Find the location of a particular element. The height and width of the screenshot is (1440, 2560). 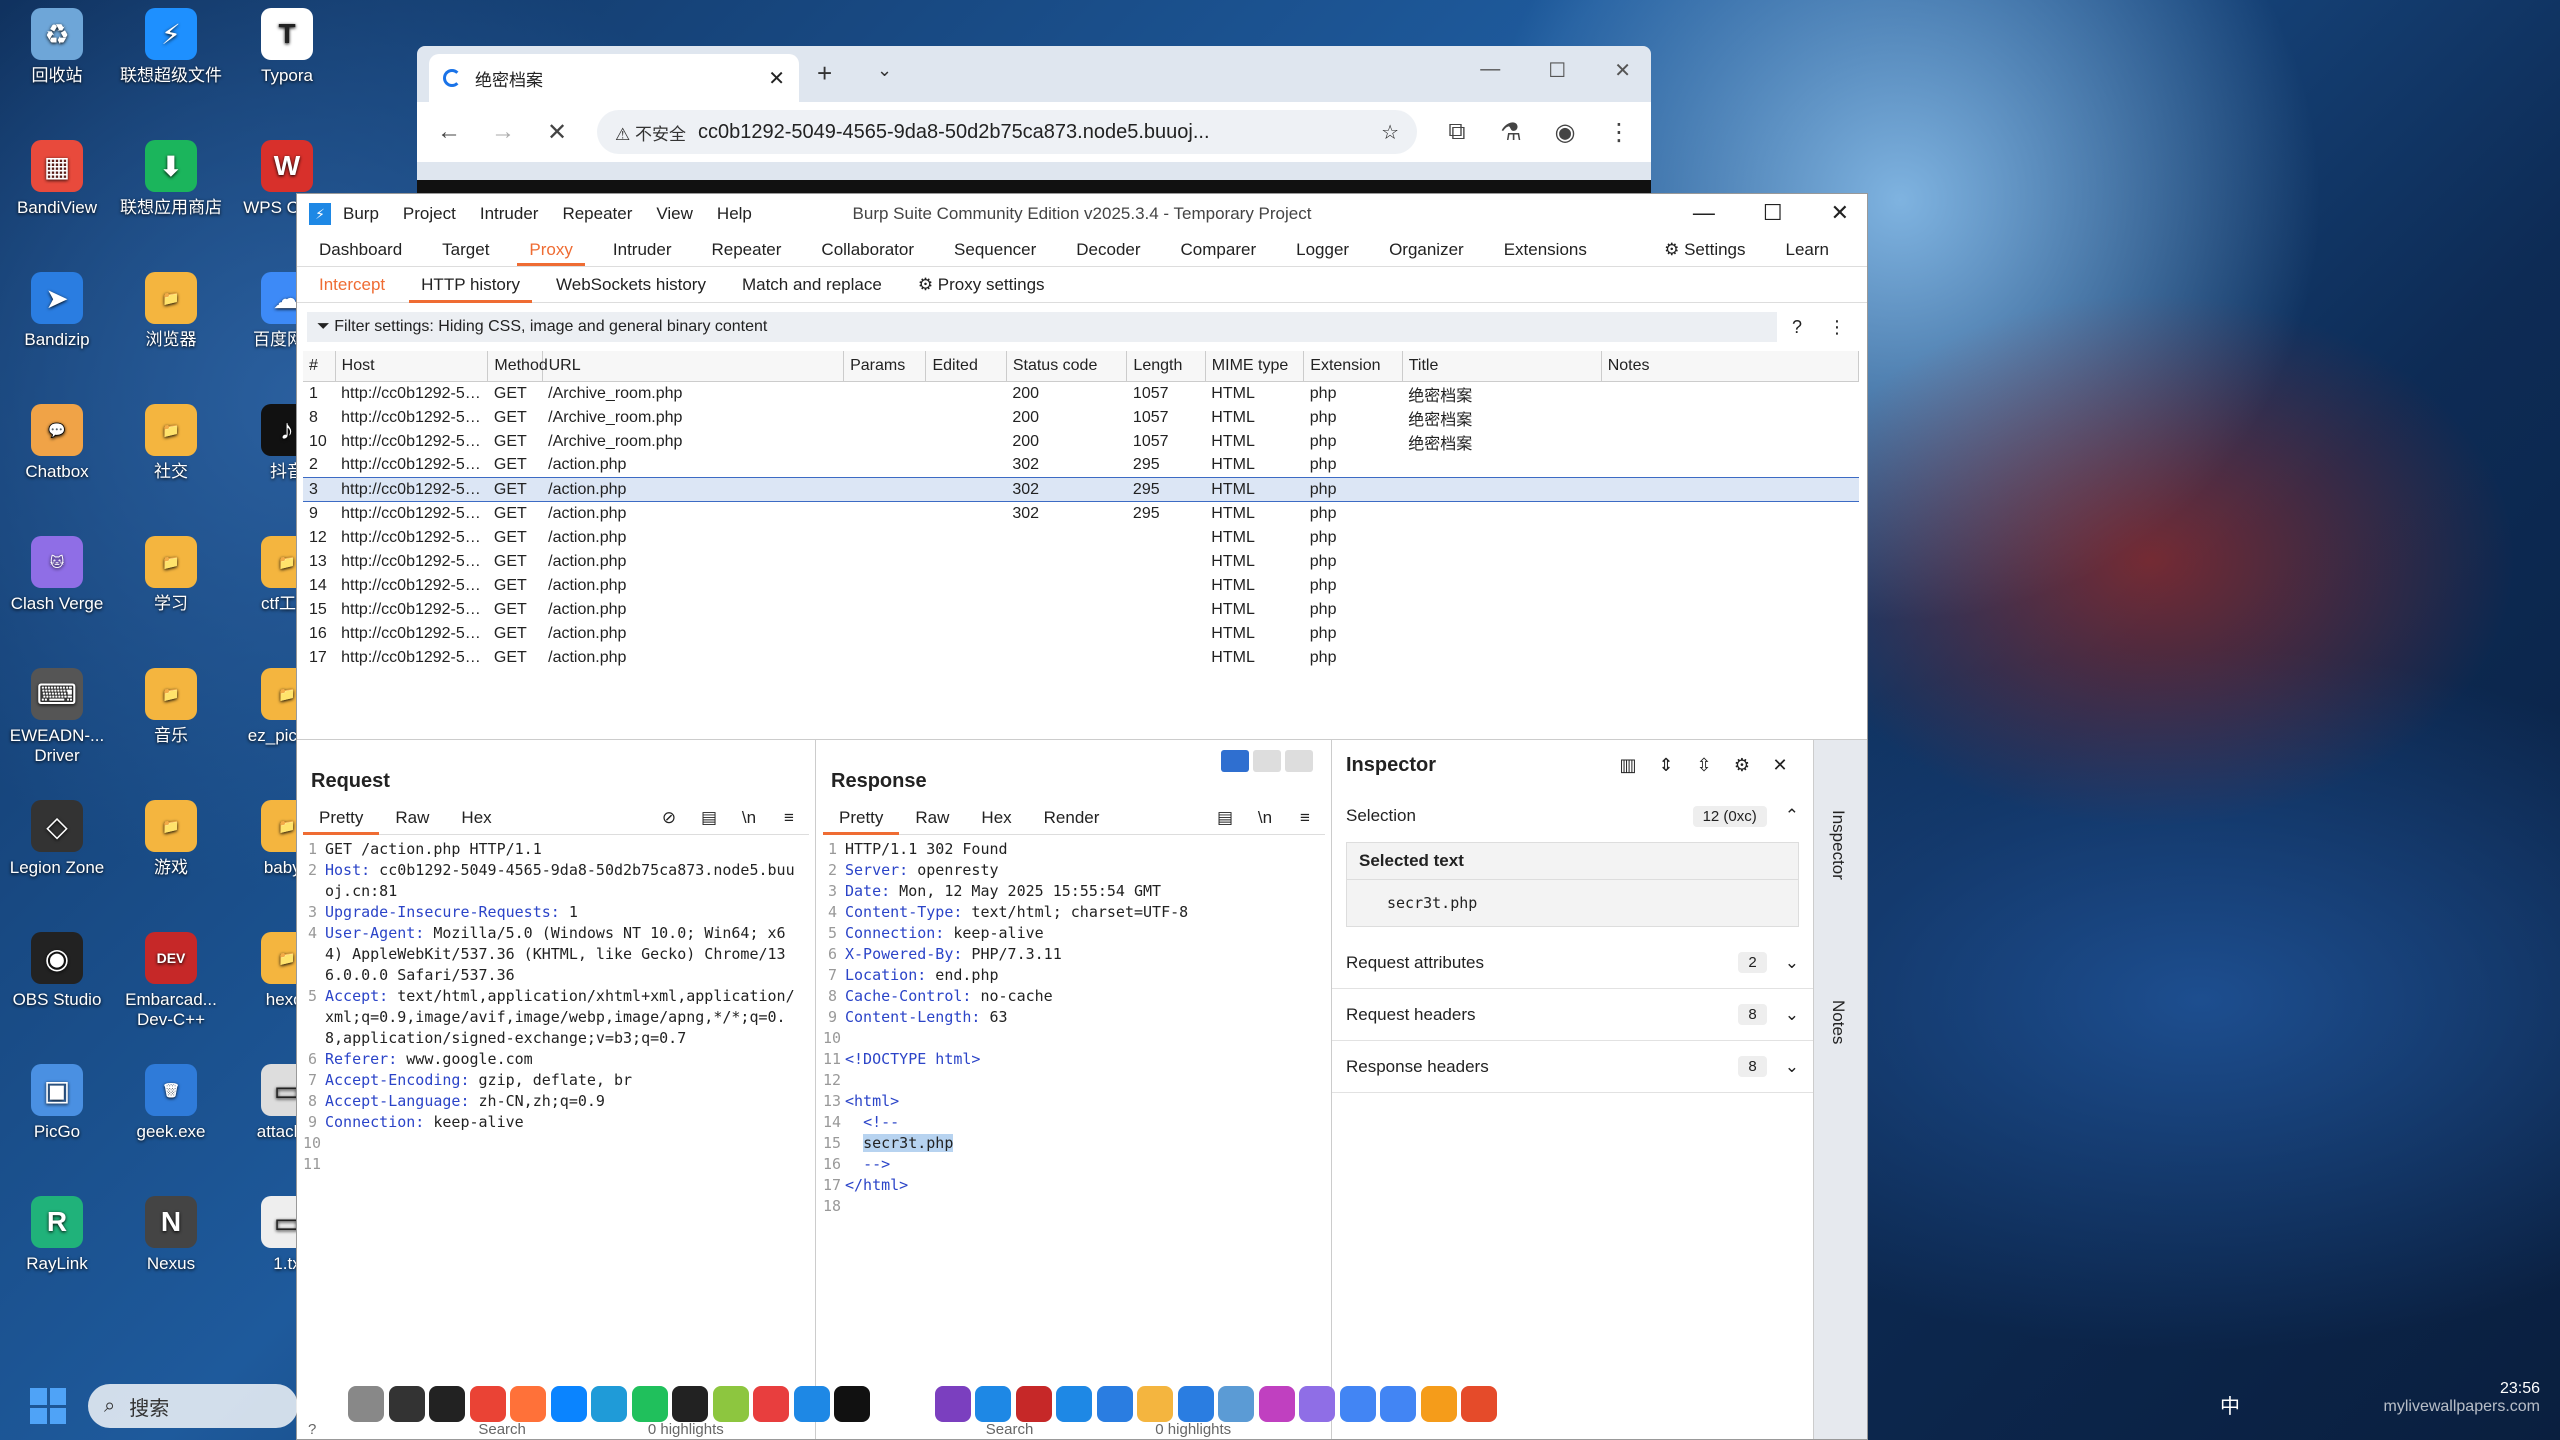

tab-comparer: Comparer is located at coordinates (1219, 250).